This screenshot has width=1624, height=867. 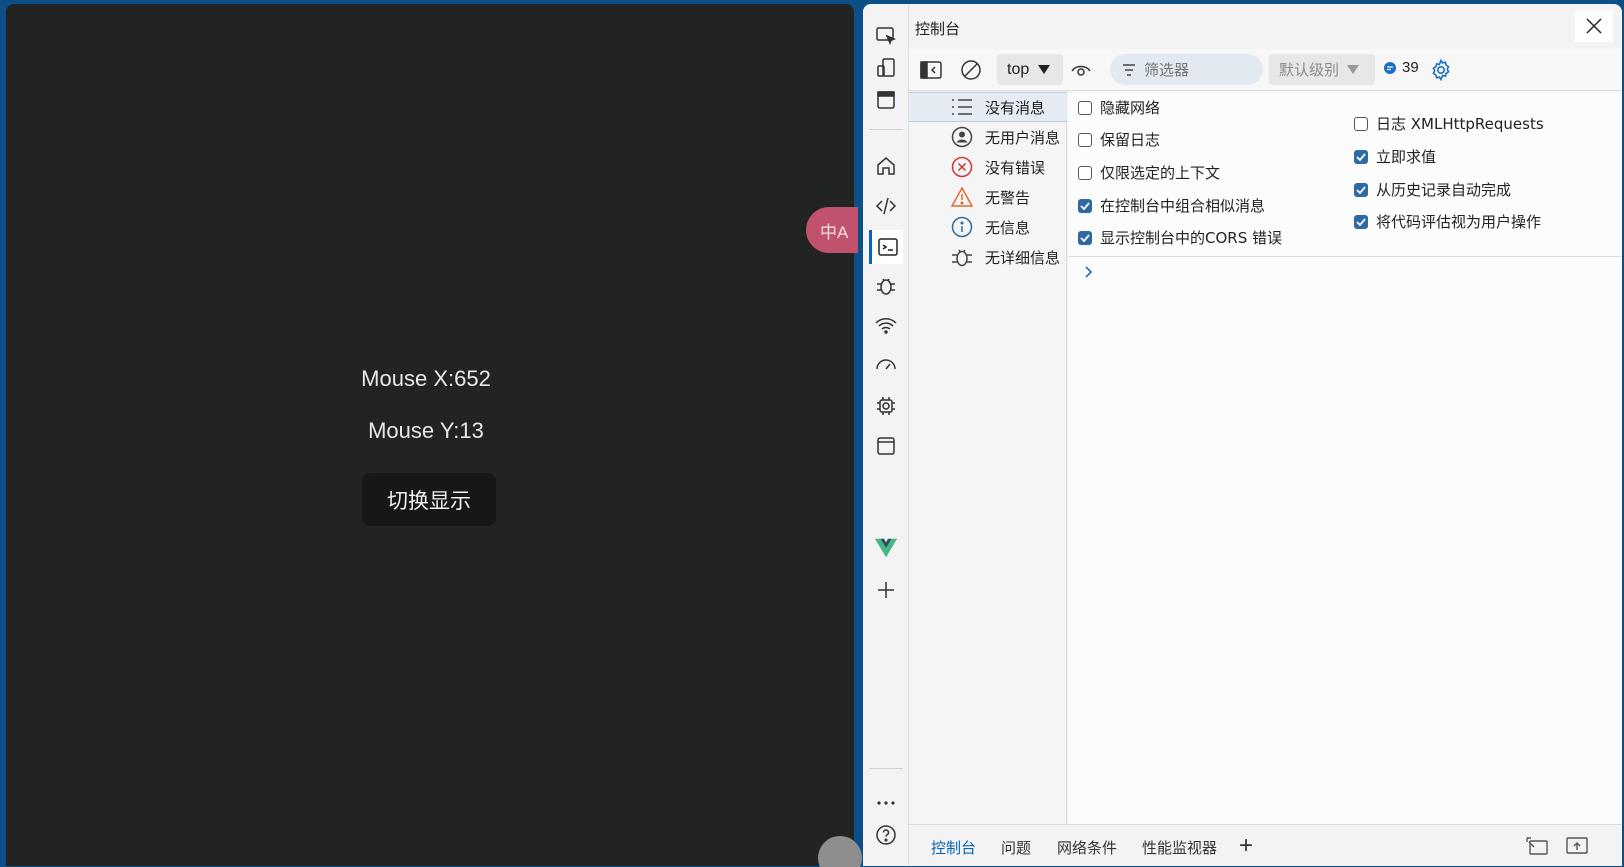 I want to click on sidebar-item-info: 无信息, so click(x=988, y=227).